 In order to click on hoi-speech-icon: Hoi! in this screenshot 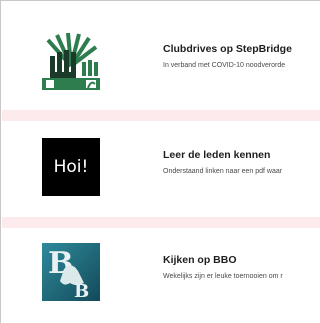, I will do `click(71, 167)`.